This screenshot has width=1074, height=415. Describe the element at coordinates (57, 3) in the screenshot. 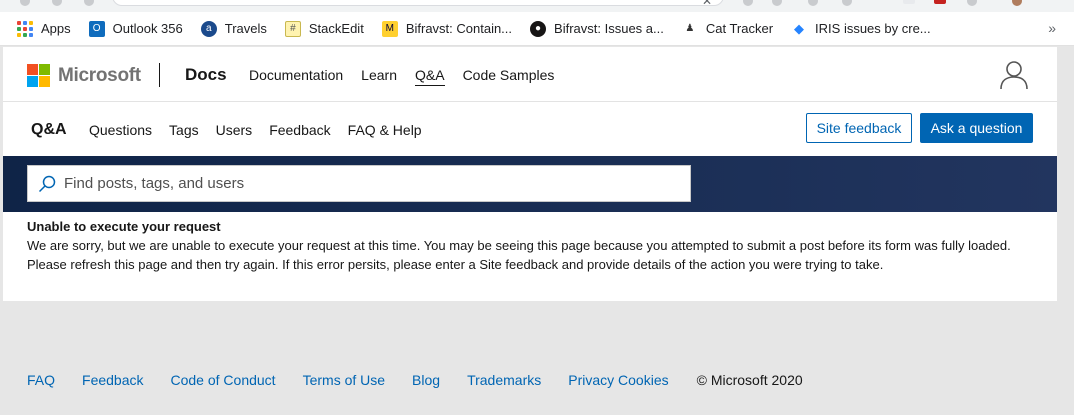

I see `forward-icon` at that location.